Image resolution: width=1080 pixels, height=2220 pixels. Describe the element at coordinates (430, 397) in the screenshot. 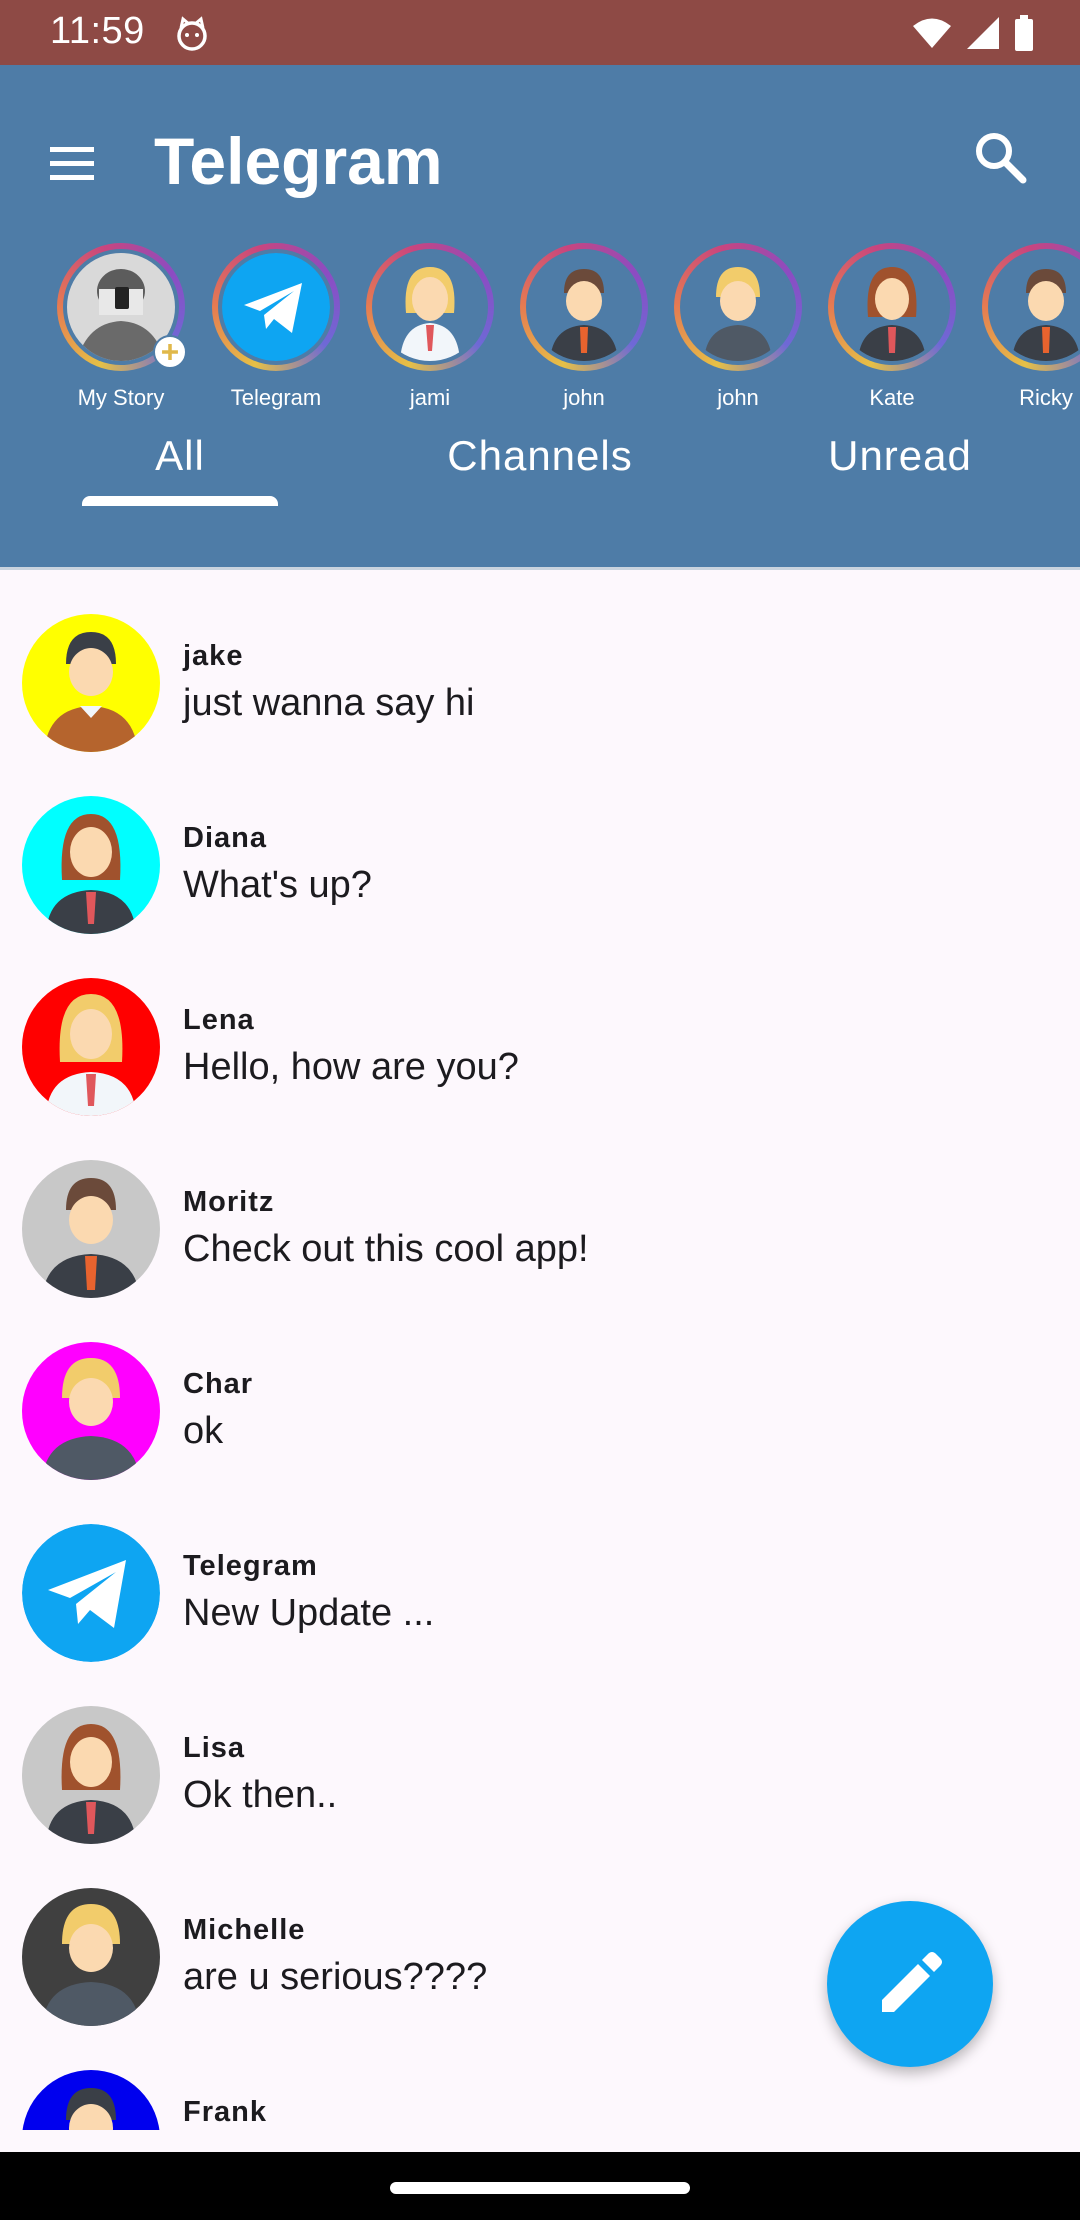

I see `story-label: jami` at that location.